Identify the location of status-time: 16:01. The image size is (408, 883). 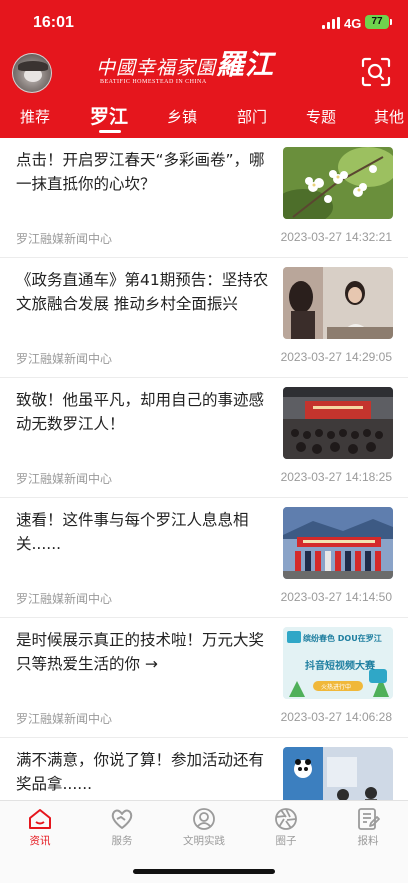
(53, 22).